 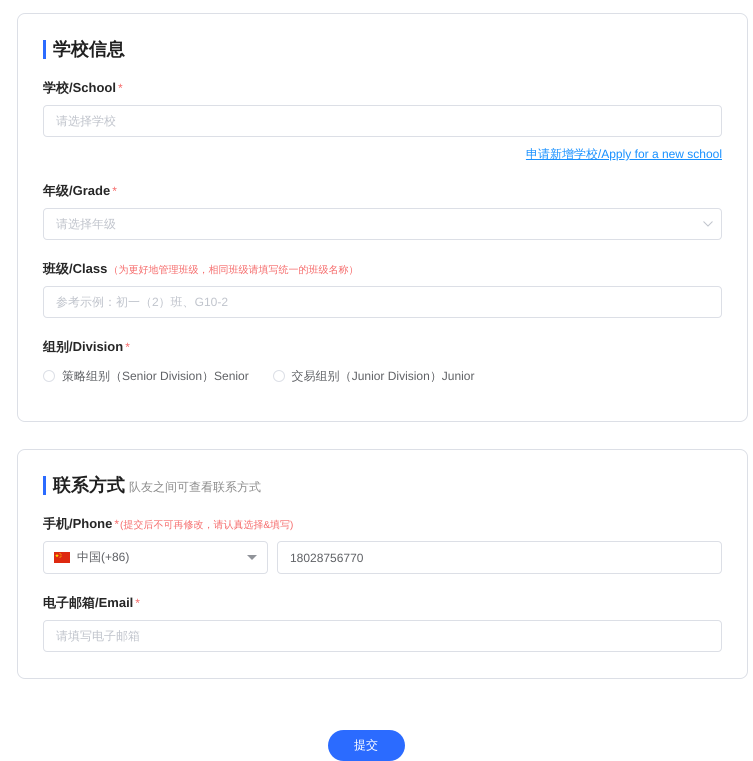 I want to click on section-subtitle: 队友之间可查看联系方式, so click(x=195, y=487).